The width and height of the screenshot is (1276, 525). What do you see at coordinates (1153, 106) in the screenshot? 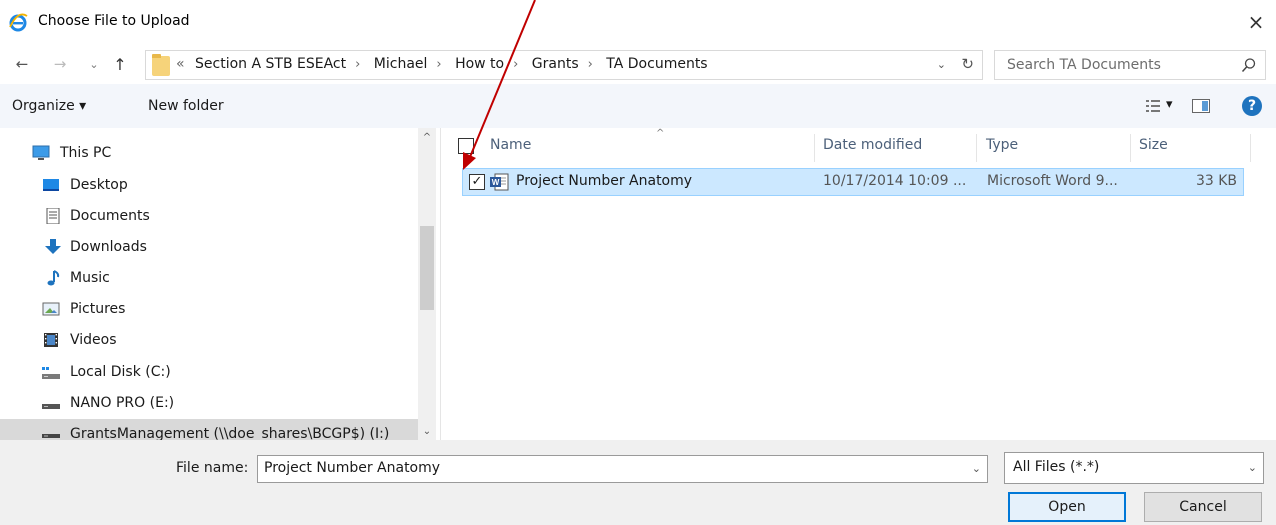
I see `details-view-icon` at bounding box center [1153, 106].